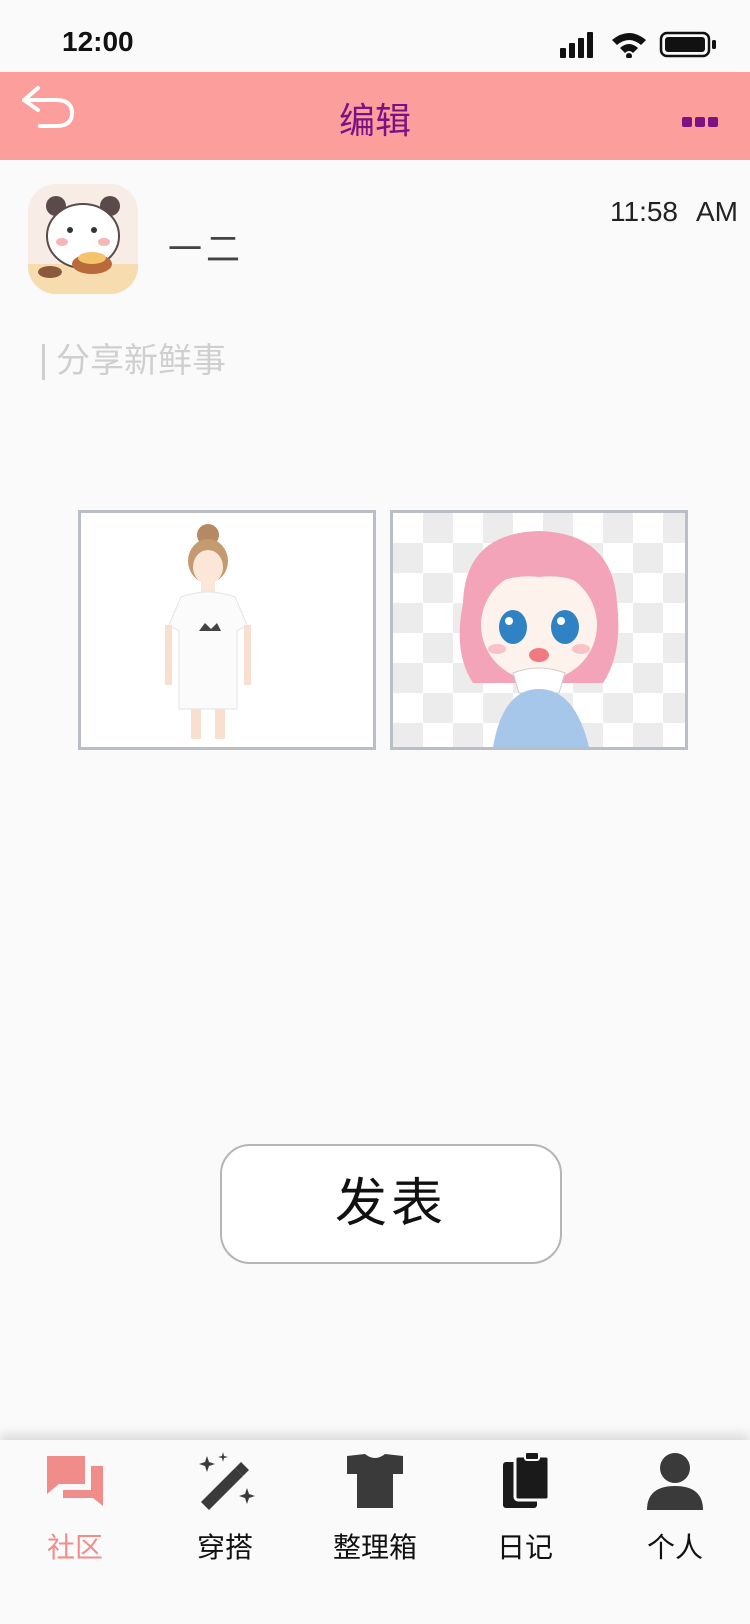 Image resolution: width=750 pixels, height=1624 pixels. I want to click on publish-button: 发表, so click(391, 1204).